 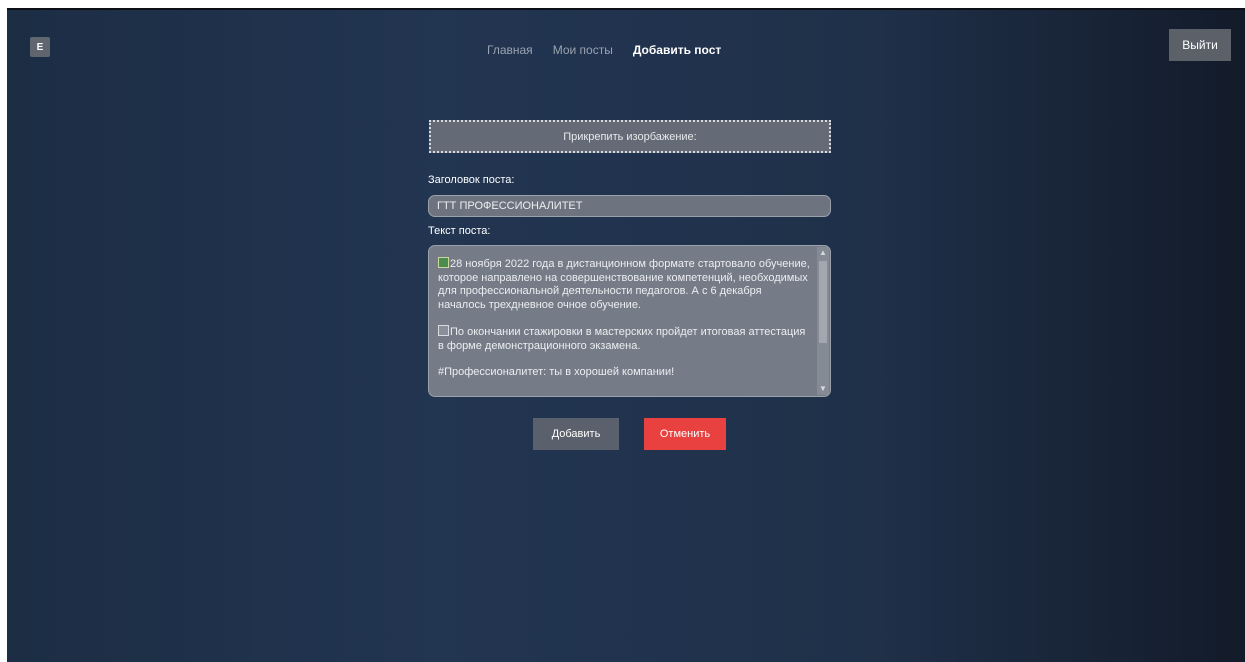 I want to click on nav-add-post: Добавить пост, so click(x=677, y=50).